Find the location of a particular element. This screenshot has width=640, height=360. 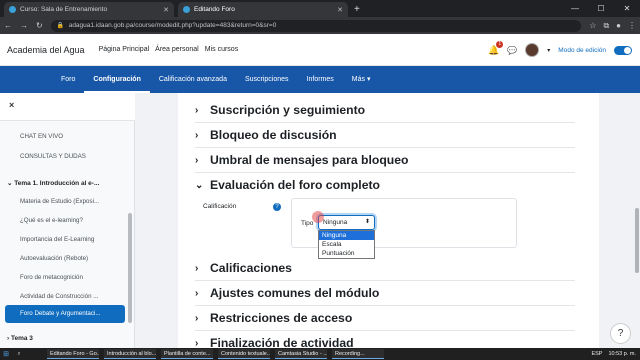

section-title: Bloqueo de discusión is located at coordinates (273, 135).